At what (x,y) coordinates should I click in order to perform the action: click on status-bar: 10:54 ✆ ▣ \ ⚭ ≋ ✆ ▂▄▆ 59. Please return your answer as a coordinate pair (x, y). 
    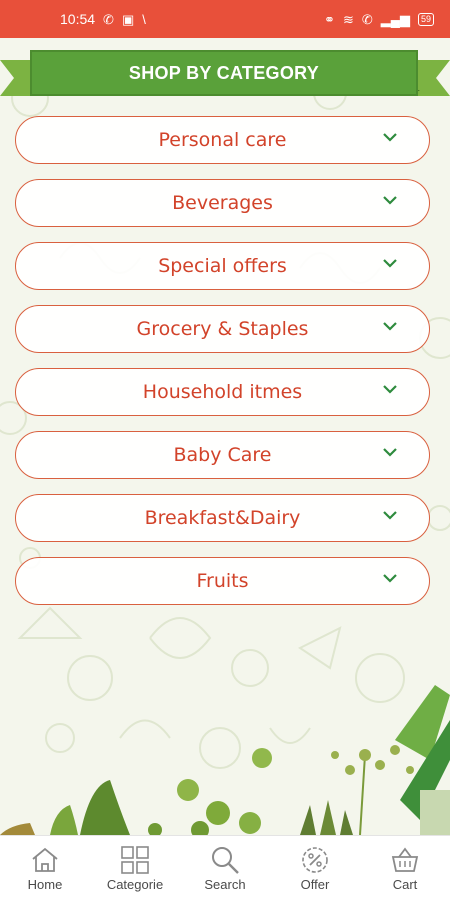
    Looking at the image, I should click on (225, 19).